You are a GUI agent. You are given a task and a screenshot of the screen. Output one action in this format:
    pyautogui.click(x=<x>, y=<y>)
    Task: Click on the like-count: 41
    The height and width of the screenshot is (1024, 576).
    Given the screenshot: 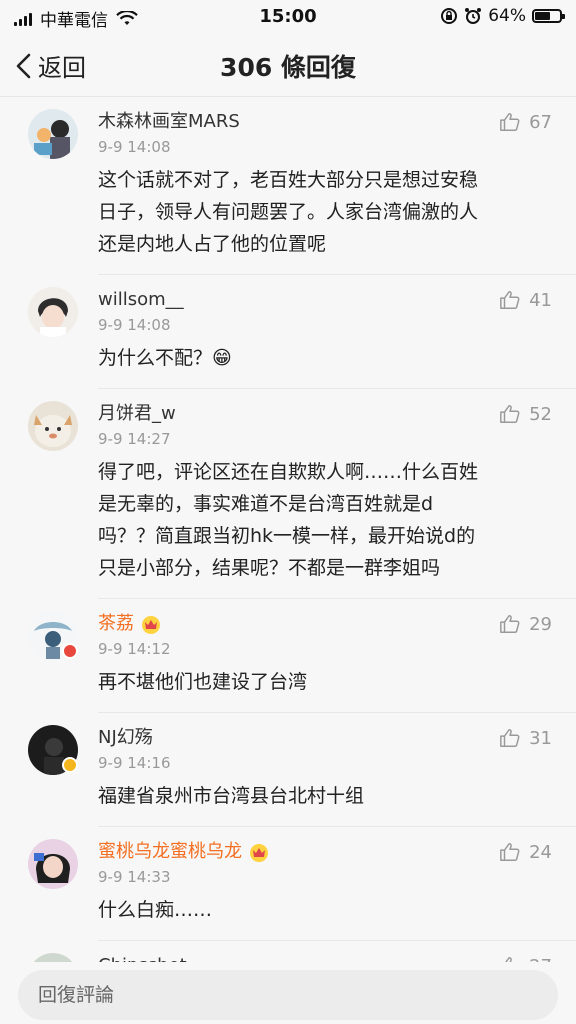 What is the action you would take?
    pyautogui.click(x=540, y=300)
    